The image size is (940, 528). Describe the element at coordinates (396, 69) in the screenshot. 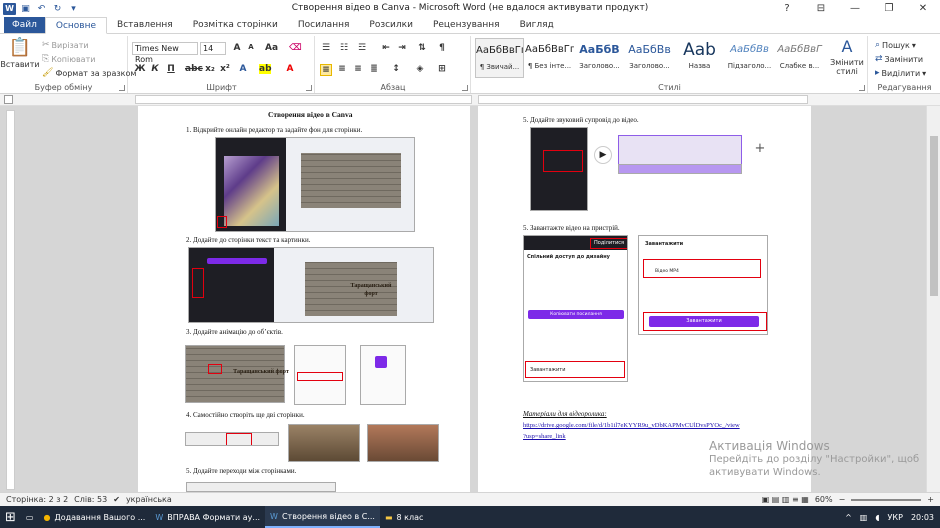

I see `line-spacing-icon: ↕` at that location.